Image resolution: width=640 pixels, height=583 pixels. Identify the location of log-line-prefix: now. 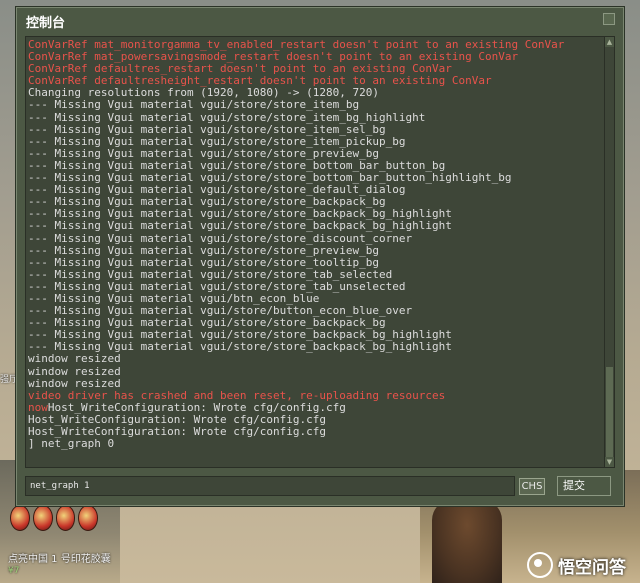
(38, 407).